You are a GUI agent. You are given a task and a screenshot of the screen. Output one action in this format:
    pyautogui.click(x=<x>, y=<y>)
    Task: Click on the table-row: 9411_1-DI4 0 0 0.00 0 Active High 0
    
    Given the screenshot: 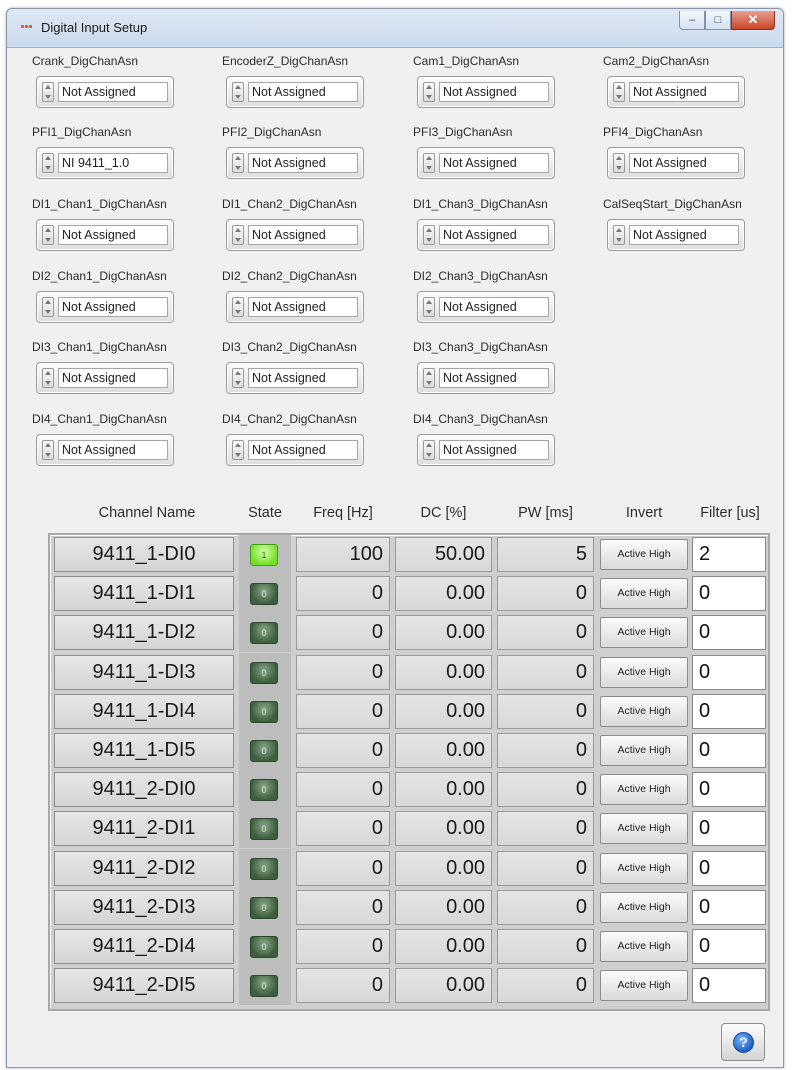 What is the action you would take?
    pyautogui.click(x=411, y=711)
    